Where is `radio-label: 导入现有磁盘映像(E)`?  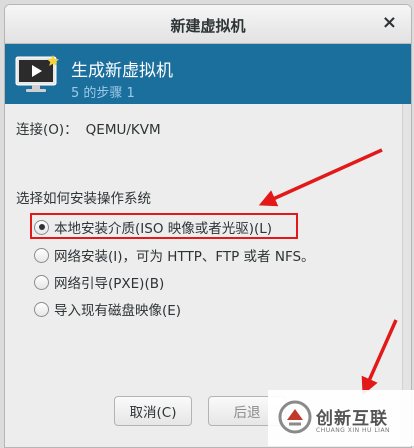
radio-label: 导入现有磁盘映像(E) is located at coordinates (118, 311).